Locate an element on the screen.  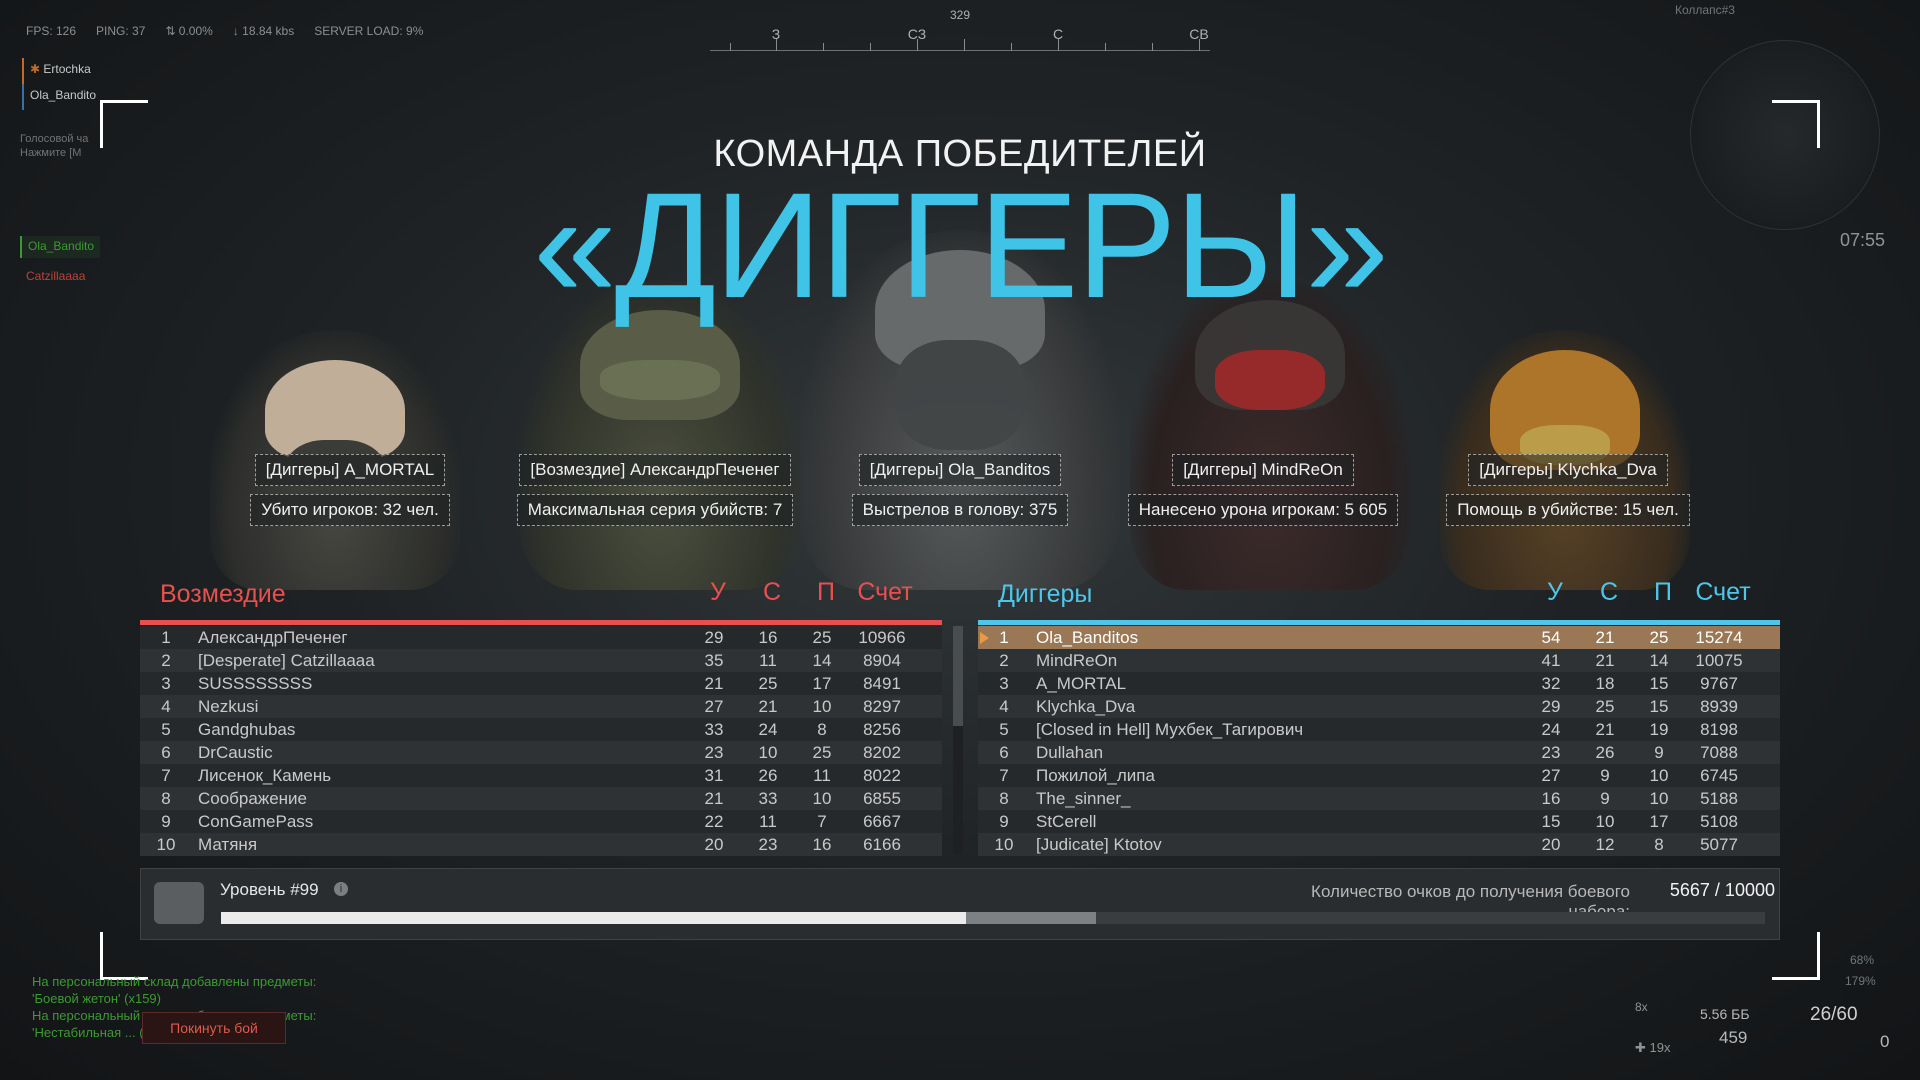
col-score: Счет is located at coordinates (1723, 592).